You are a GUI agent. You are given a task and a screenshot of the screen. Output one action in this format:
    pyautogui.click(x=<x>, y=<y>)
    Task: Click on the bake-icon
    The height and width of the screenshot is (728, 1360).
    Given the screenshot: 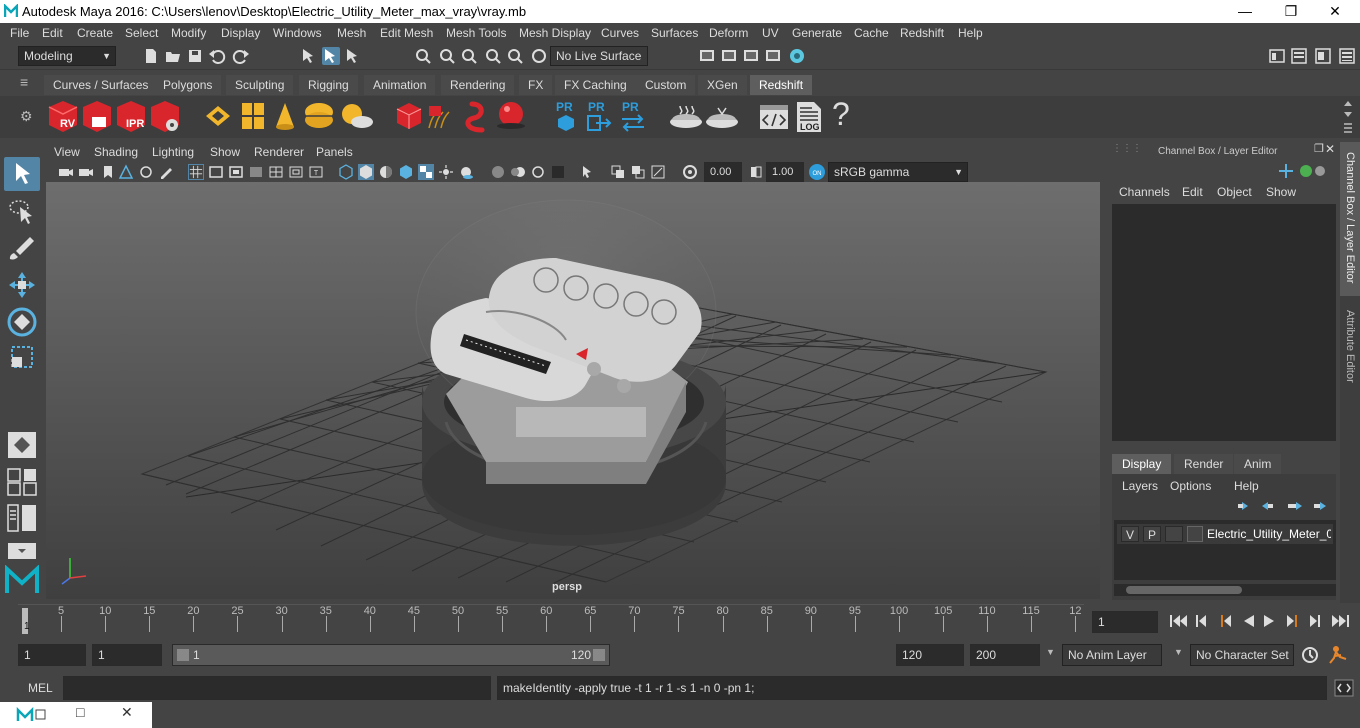 What is the action you would take?
    pyautogui.click(x=686, y=117)
    